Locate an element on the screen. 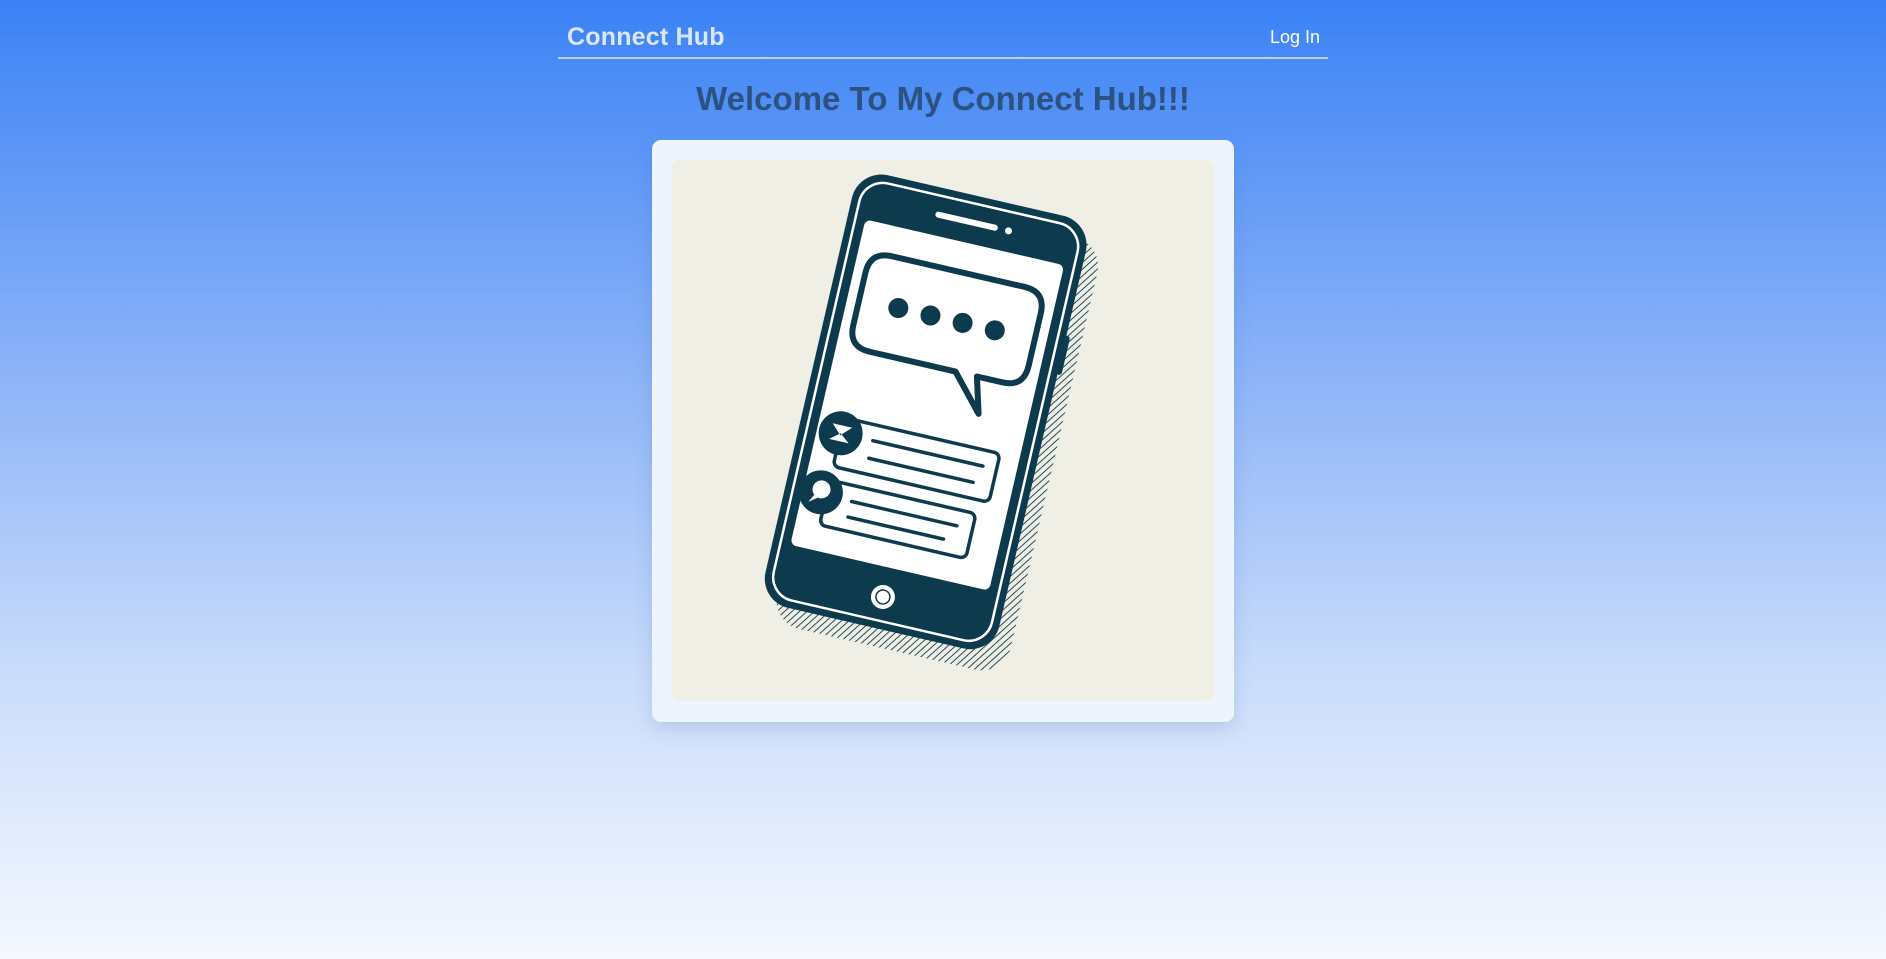 This screenshot has height=959, width=1886. smartphone-chat-illustration-icon is located at coordinates (931, 422).